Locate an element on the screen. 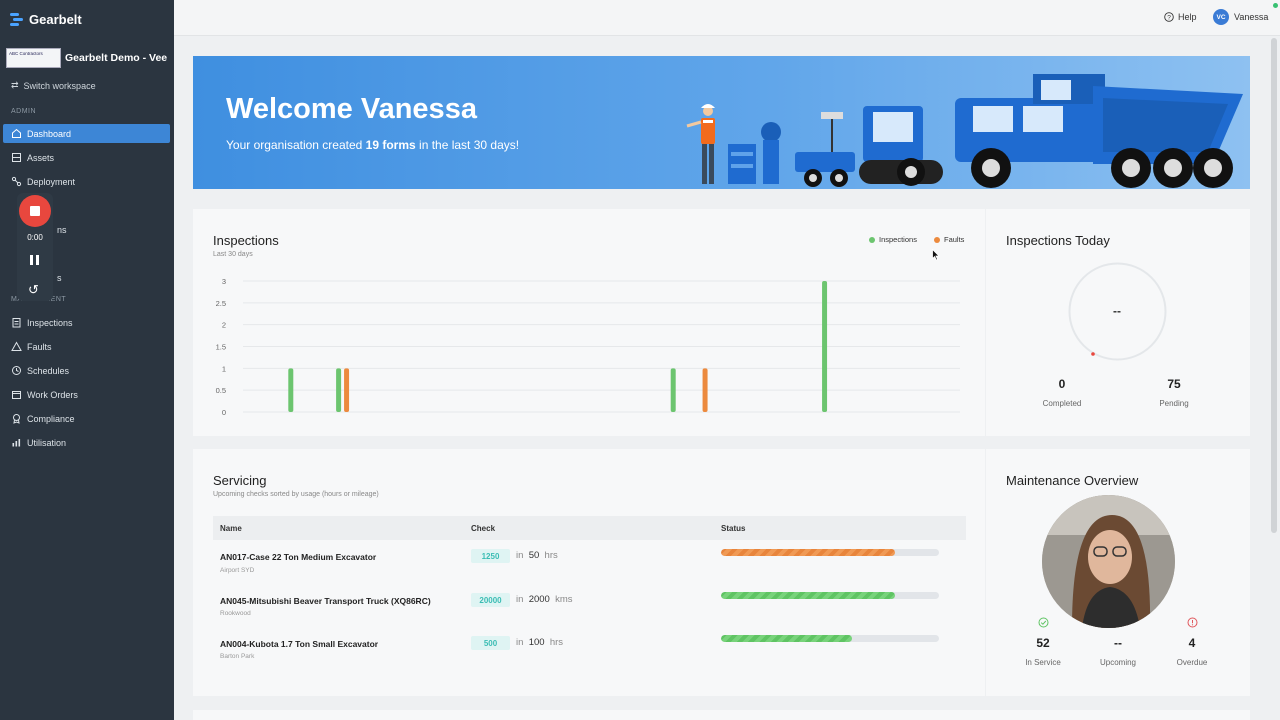 This screenshot has height=720, width=1280. workspace-logo: ABC Contractors is located at coordinates (33, 58).